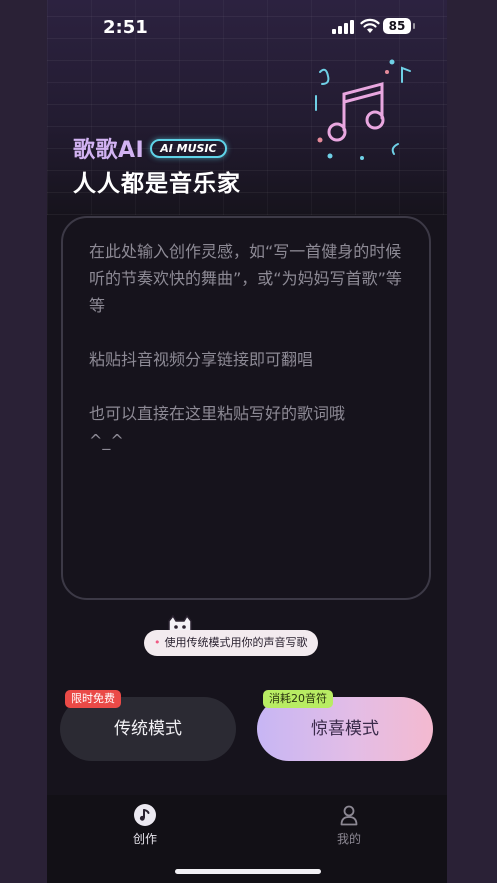 Image resolution: width=497 pixels, height=883 pixels. Describe the element at coordinates (144, 839) in the screenshot. I see `tab-create-label: 创作` at that location.